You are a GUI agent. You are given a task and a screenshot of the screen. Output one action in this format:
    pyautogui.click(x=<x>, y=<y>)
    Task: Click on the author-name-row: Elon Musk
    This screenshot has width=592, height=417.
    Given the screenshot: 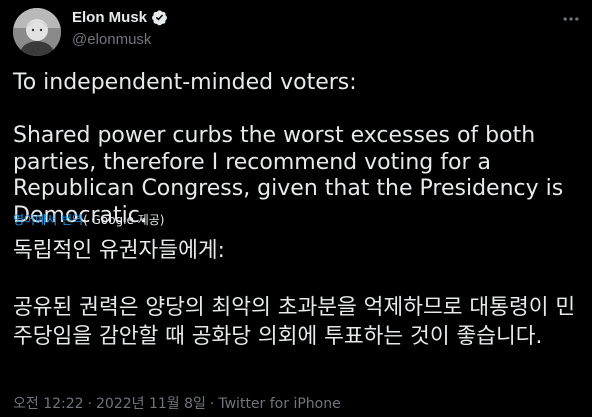 What is the action you would take?
    pyautogui.click(x=120, y=17)
    